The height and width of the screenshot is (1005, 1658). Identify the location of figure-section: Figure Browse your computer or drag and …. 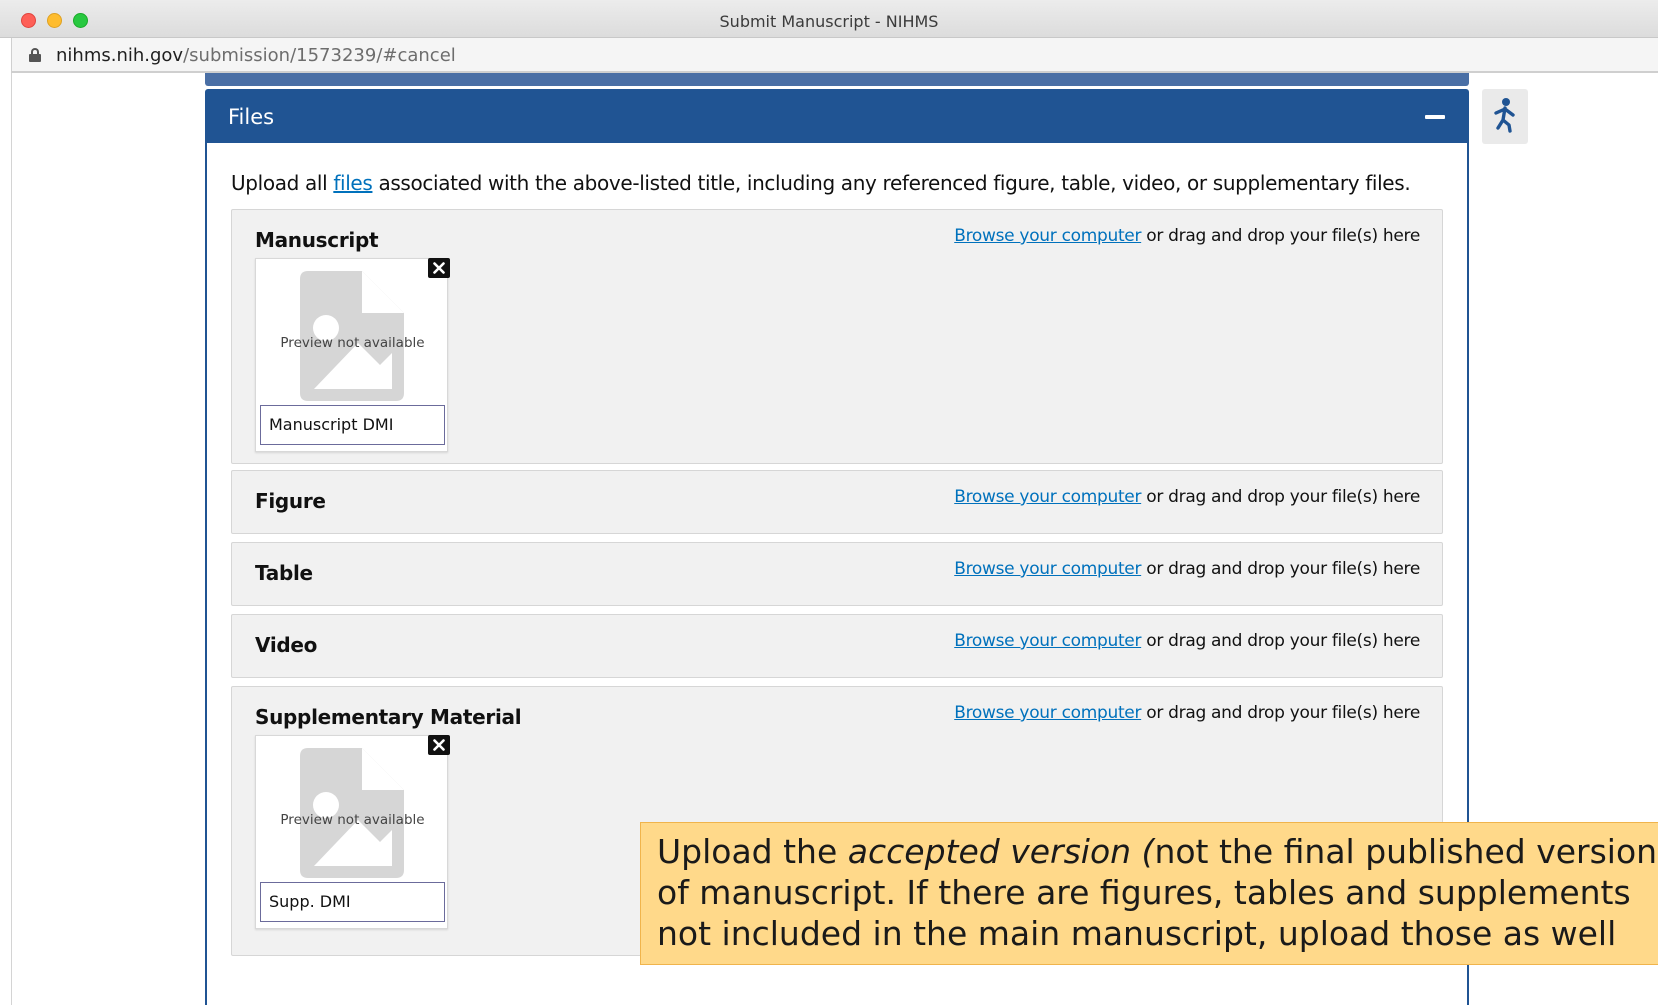
(837, 502).